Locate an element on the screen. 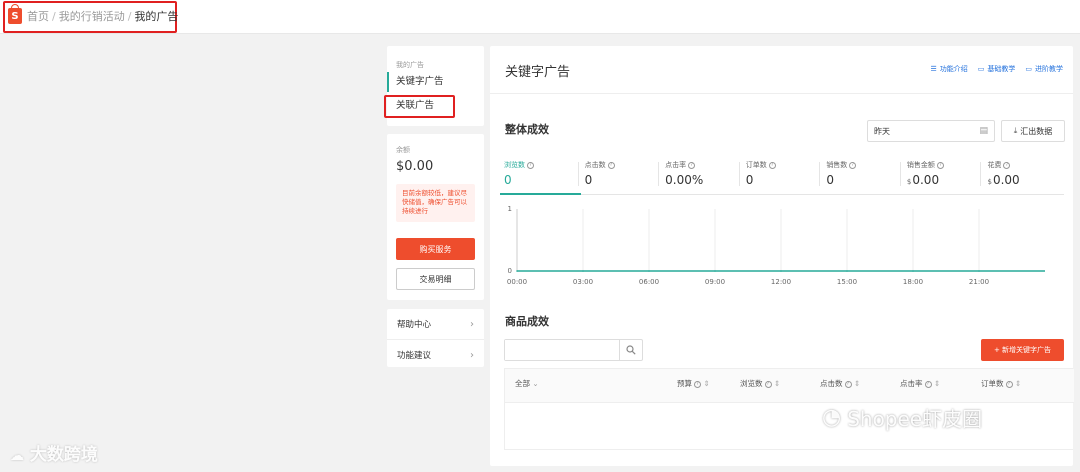 The height and width of the screenshot is (472, 1080). metric-label: 销售数 is located at coordinates (837, 165).